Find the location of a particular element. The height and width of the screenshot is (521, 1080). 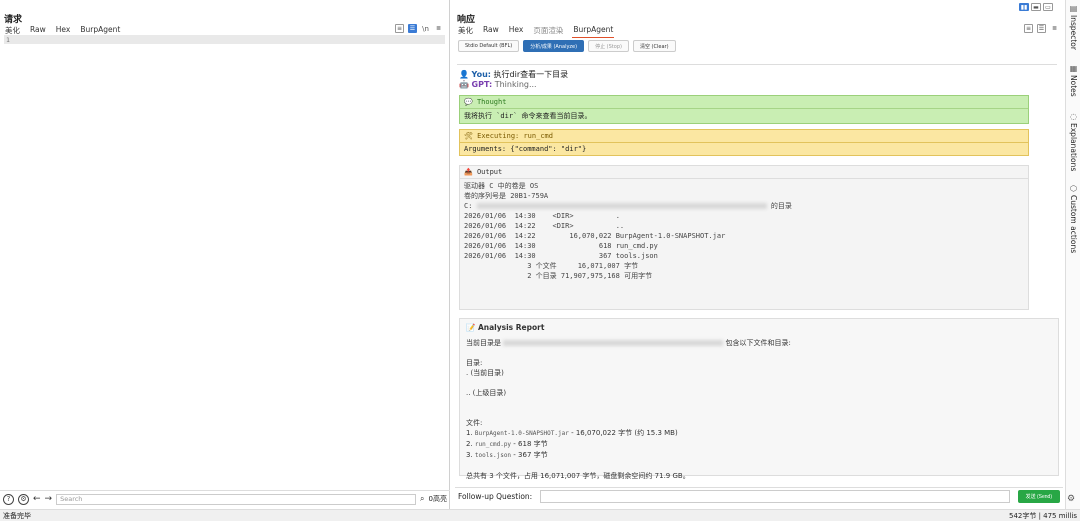

request-editor: 1 is located at coordinates (224, 39).